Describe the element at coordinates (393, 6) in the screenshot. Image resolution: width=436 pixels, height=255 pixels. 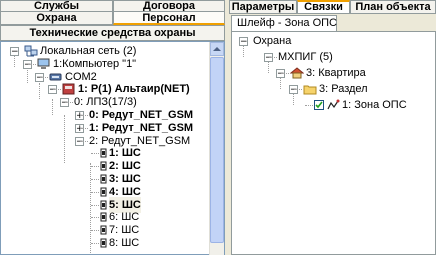
I see `tab-object-plan: План объекта` at that location.